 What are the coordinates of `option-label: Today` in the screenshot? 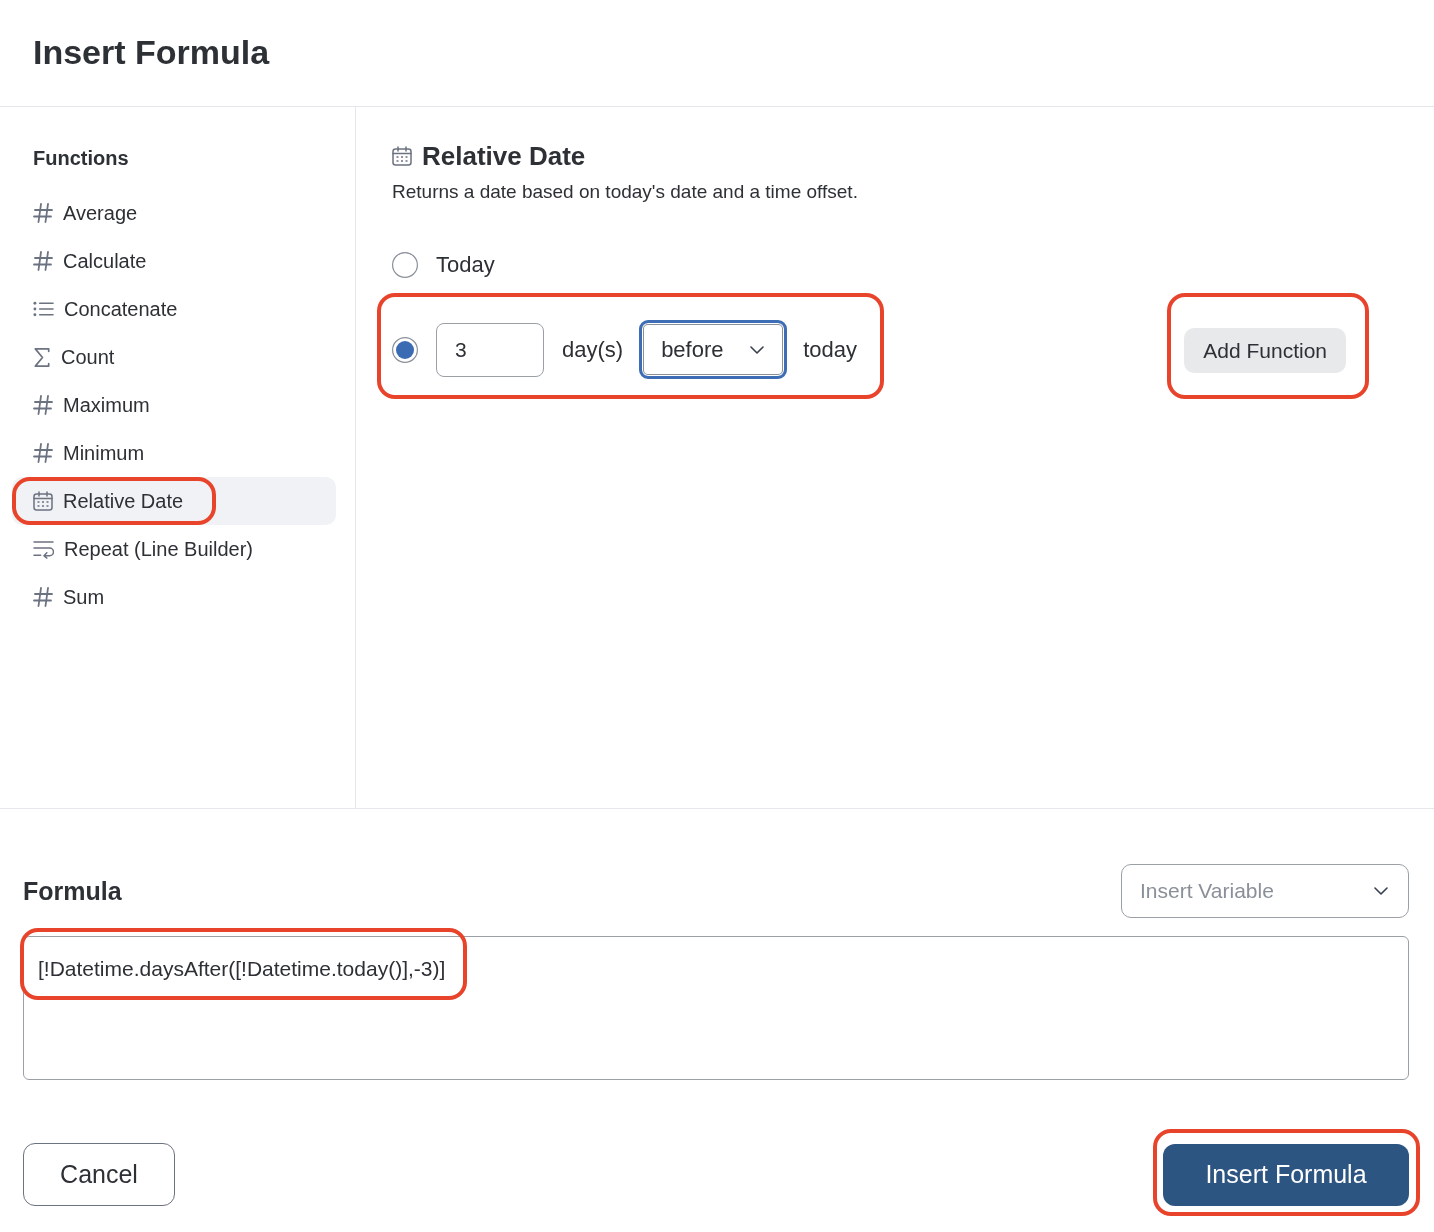 It's located at (465, 265).